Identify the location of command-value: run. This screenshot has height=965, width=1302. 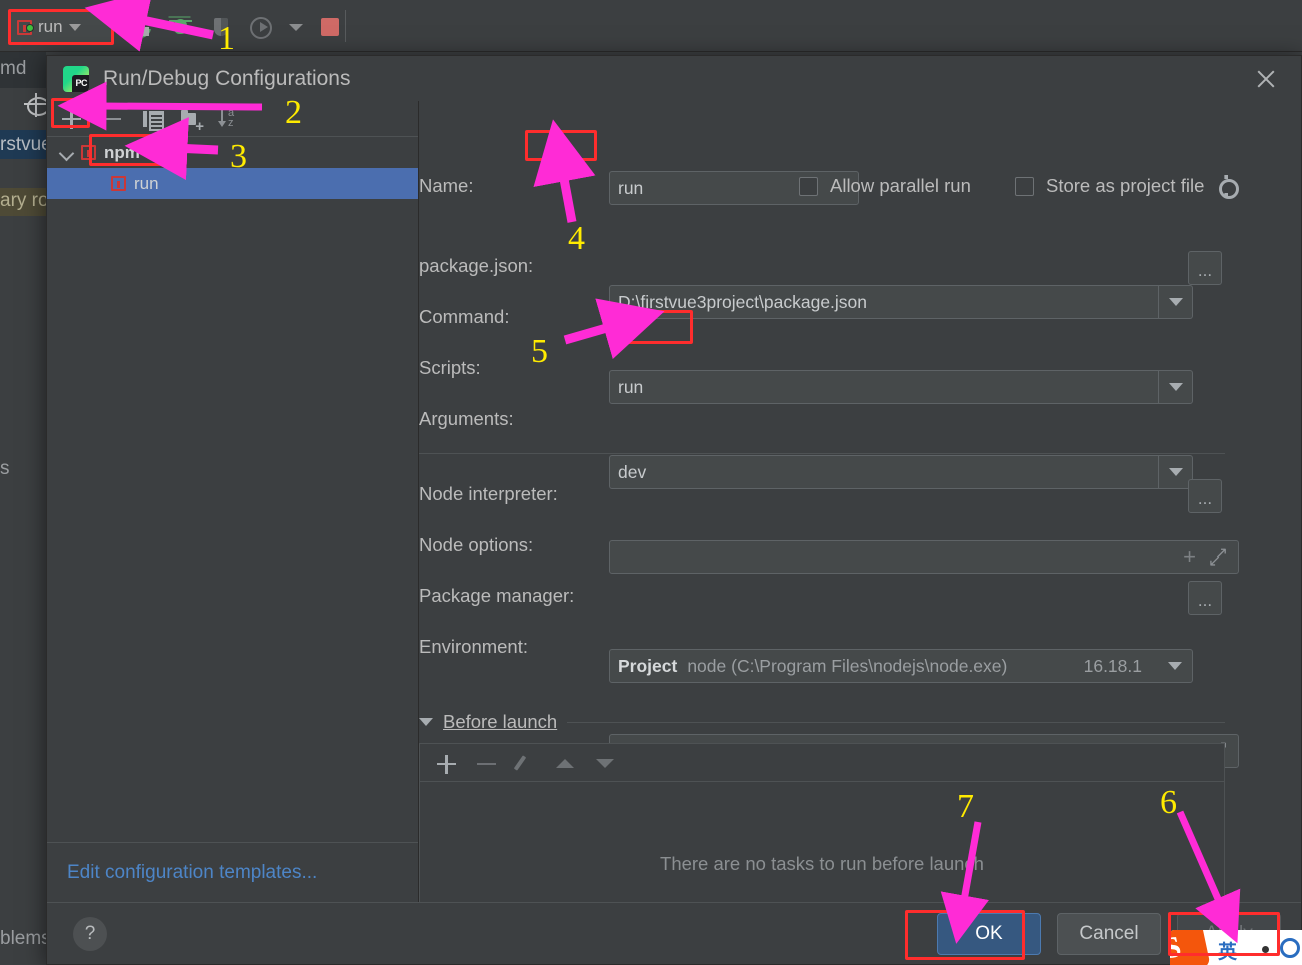
(631, 386).